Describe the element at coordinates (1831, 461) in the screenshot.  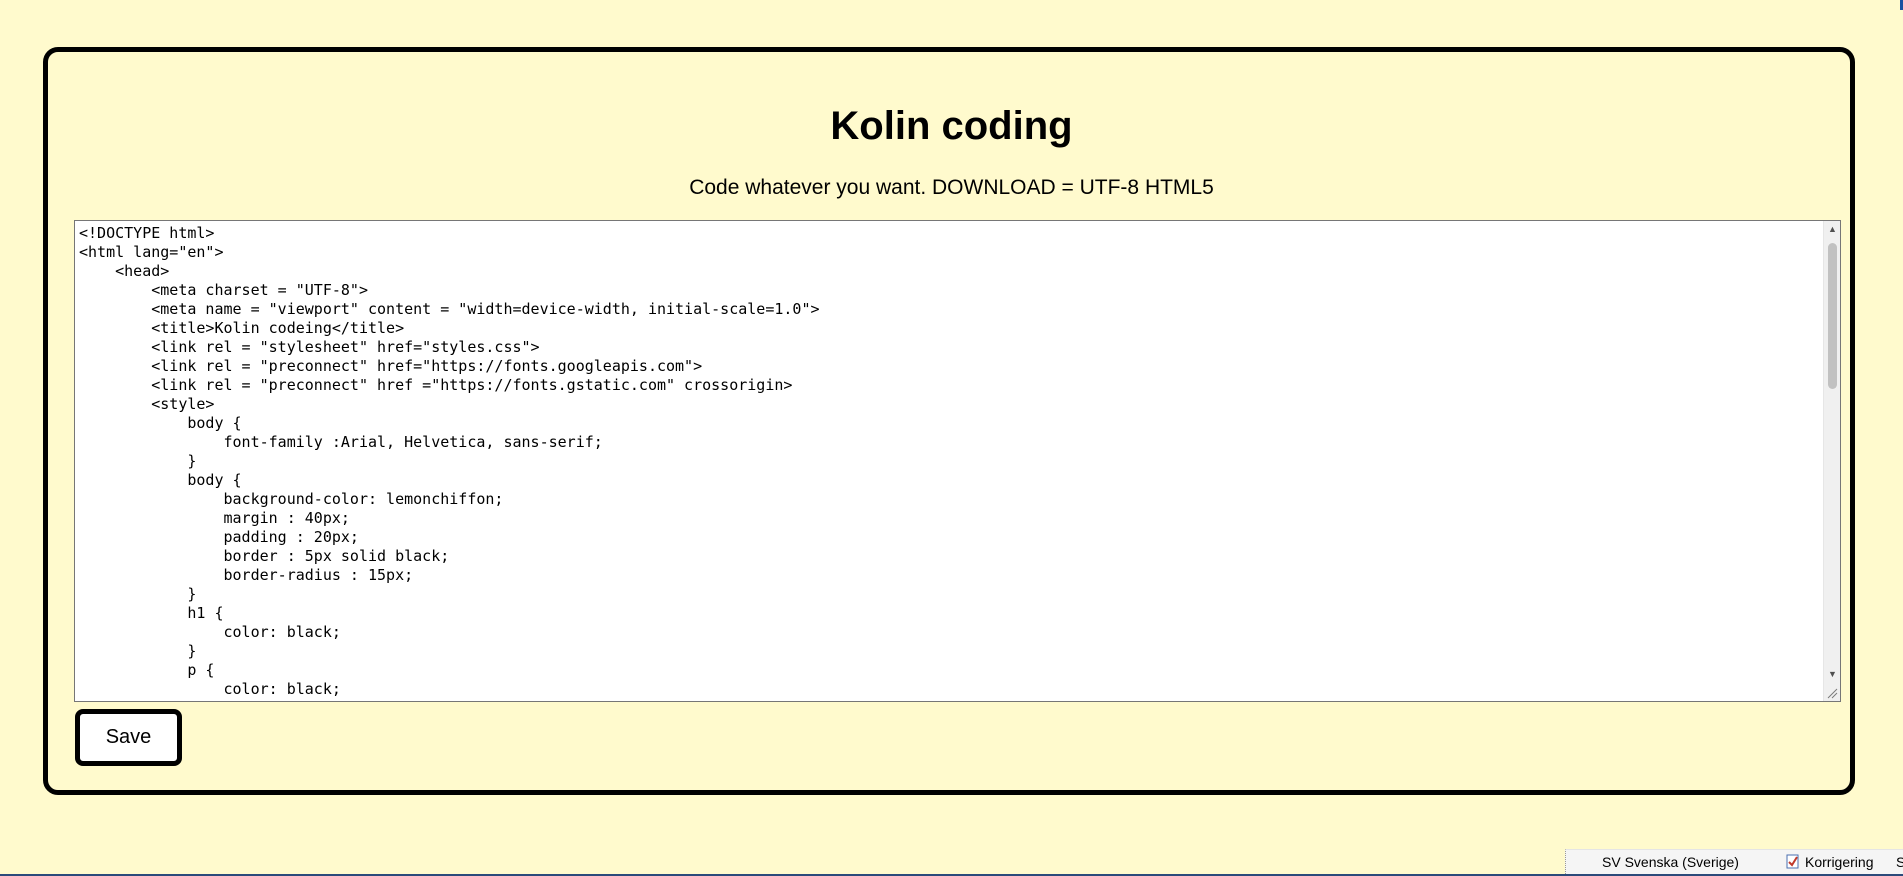
I see `editor-vertical-scrollbar: ▲ ▼` at that location.